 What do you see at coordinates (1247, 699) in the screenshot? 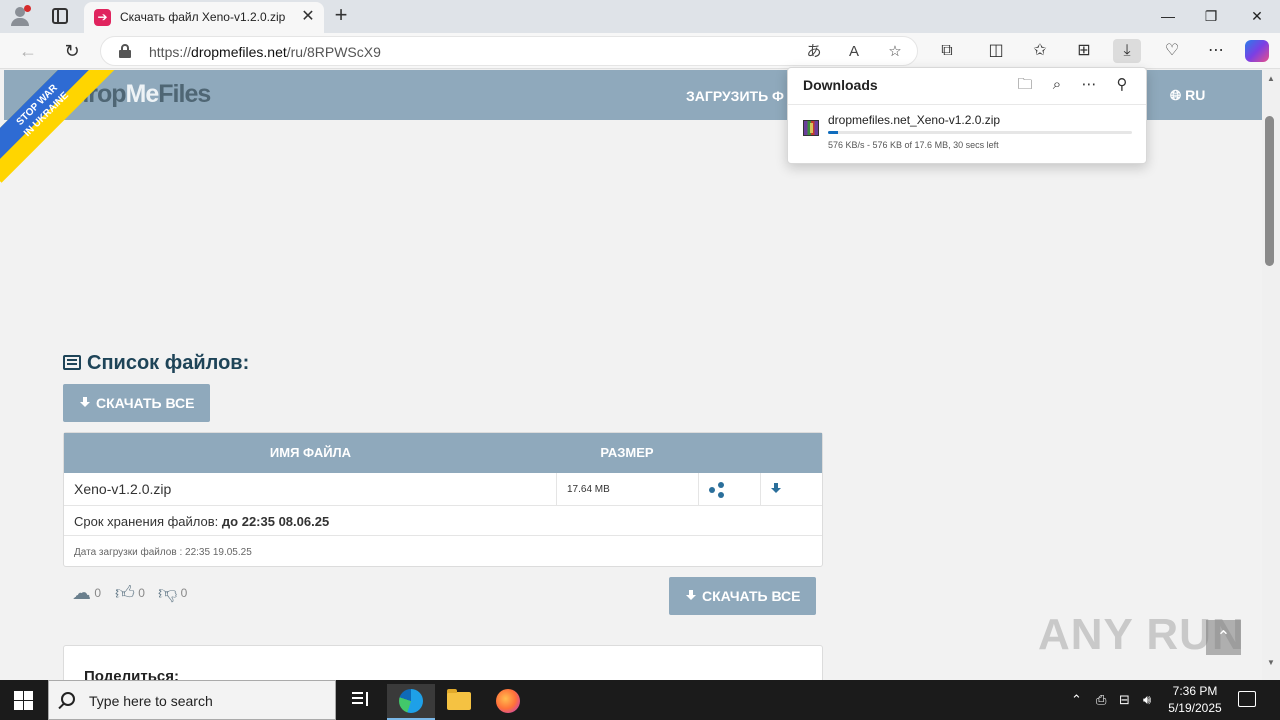
I see `notifications-icon` at bounding box center [1247, 699].